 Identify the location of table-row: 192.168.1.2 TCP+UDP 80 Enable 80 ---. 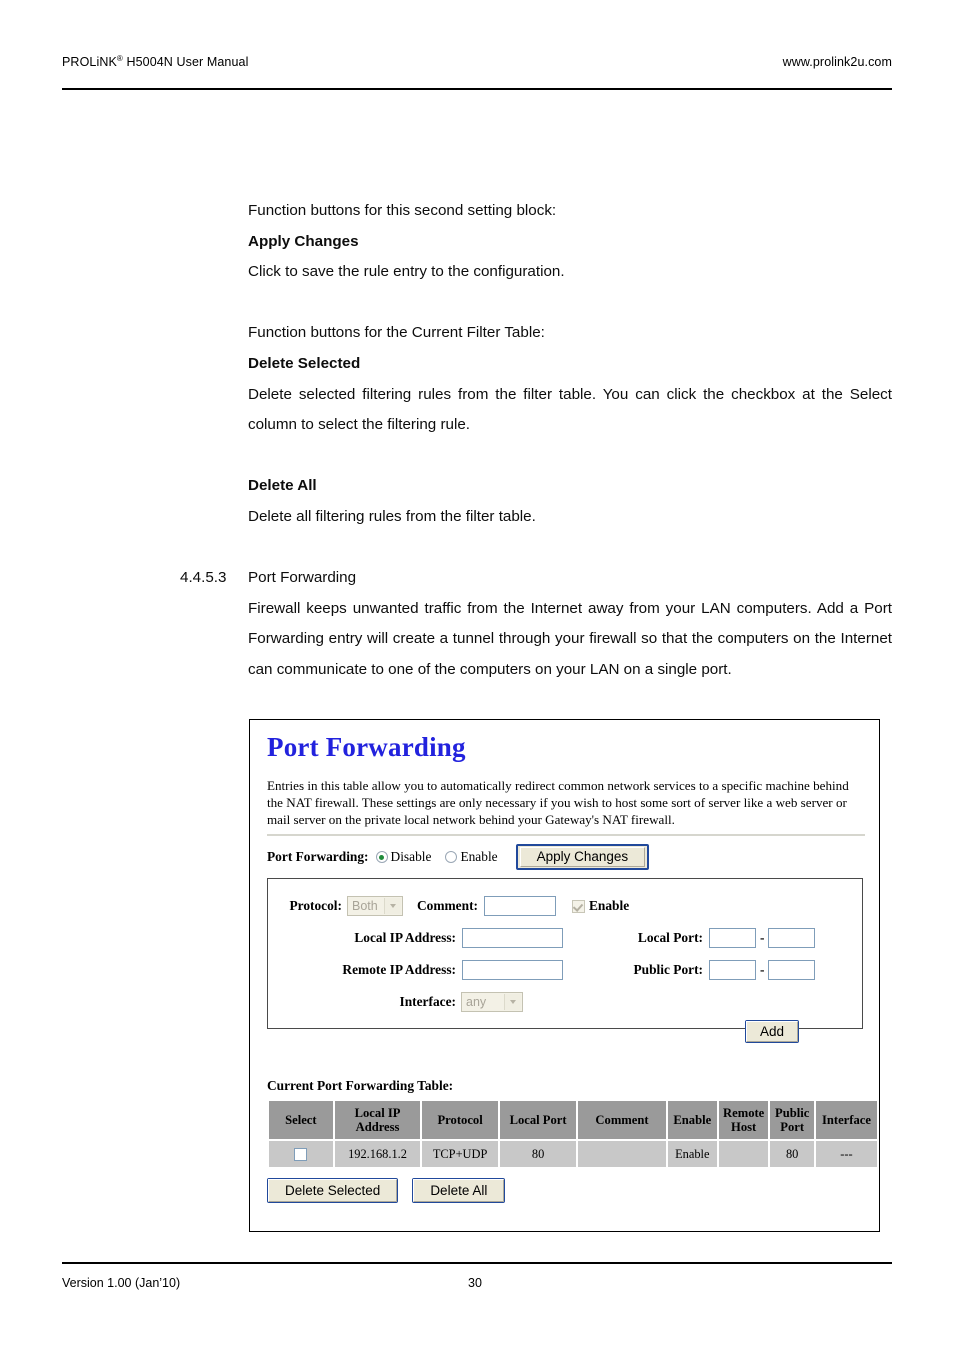
(573, 1154).